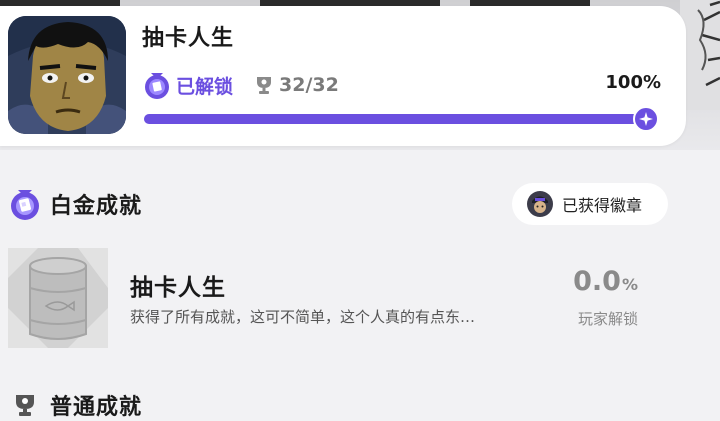 This screenshot has width=720, height=421. What do you see at coordinates (96, 206) in the screenshot?
I see `platinum-section-title: 白金成就` at bounding box center [96, 206].